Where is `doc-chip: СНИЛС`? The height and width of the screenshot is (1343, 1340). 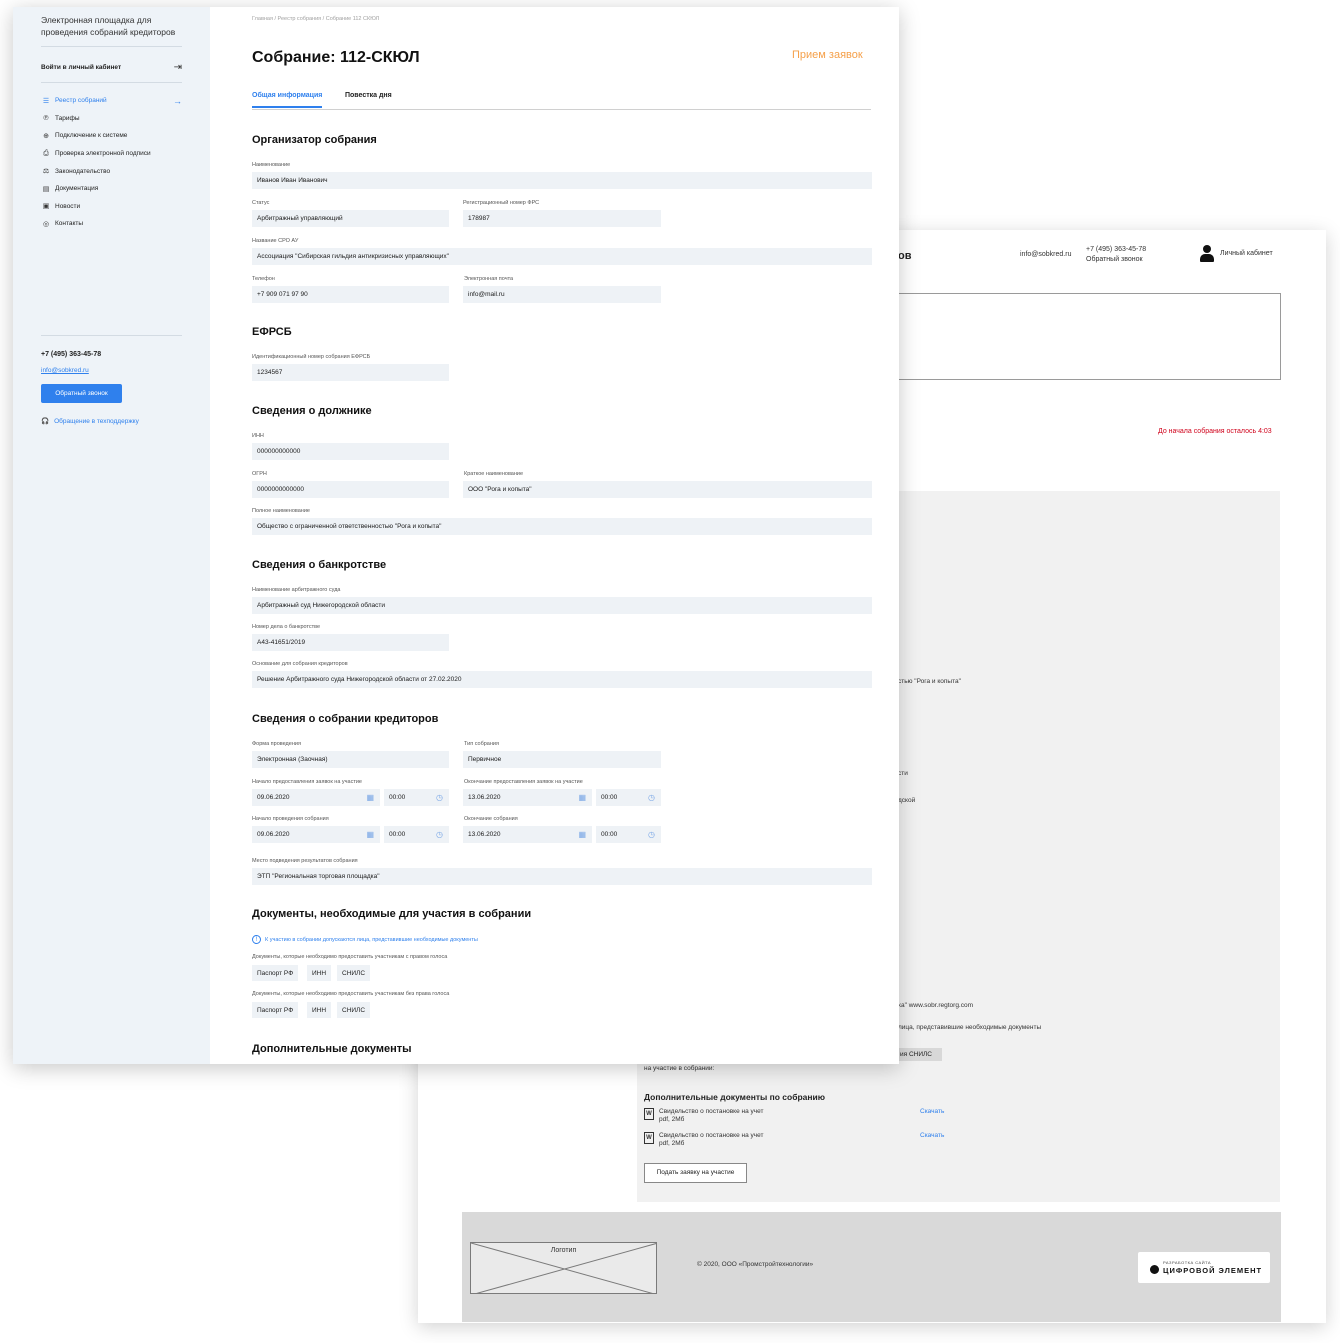
doc-chip: СНИЛС is located at coordinates (354, 1010).